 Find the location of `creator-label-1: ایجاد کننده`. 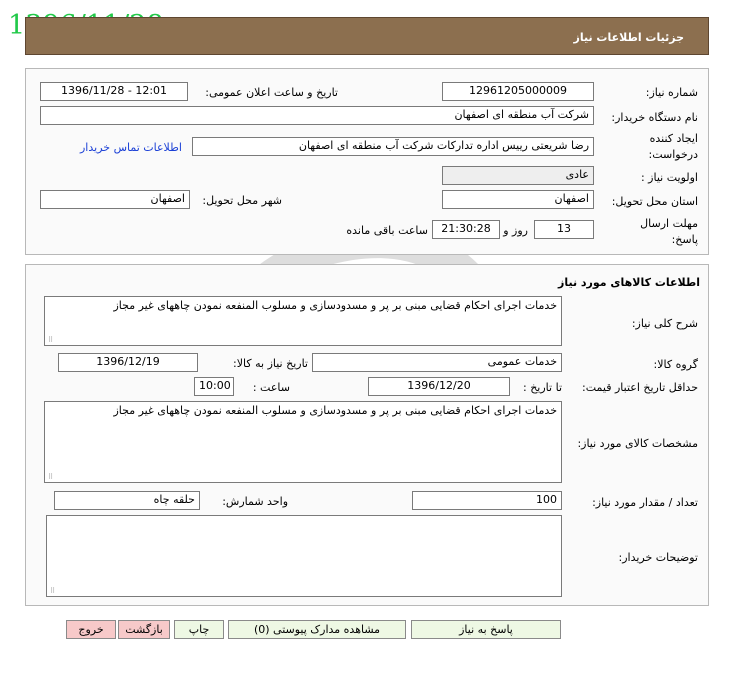

creator-label-1: ایجاد کننده is located at coordinates (673, 138).